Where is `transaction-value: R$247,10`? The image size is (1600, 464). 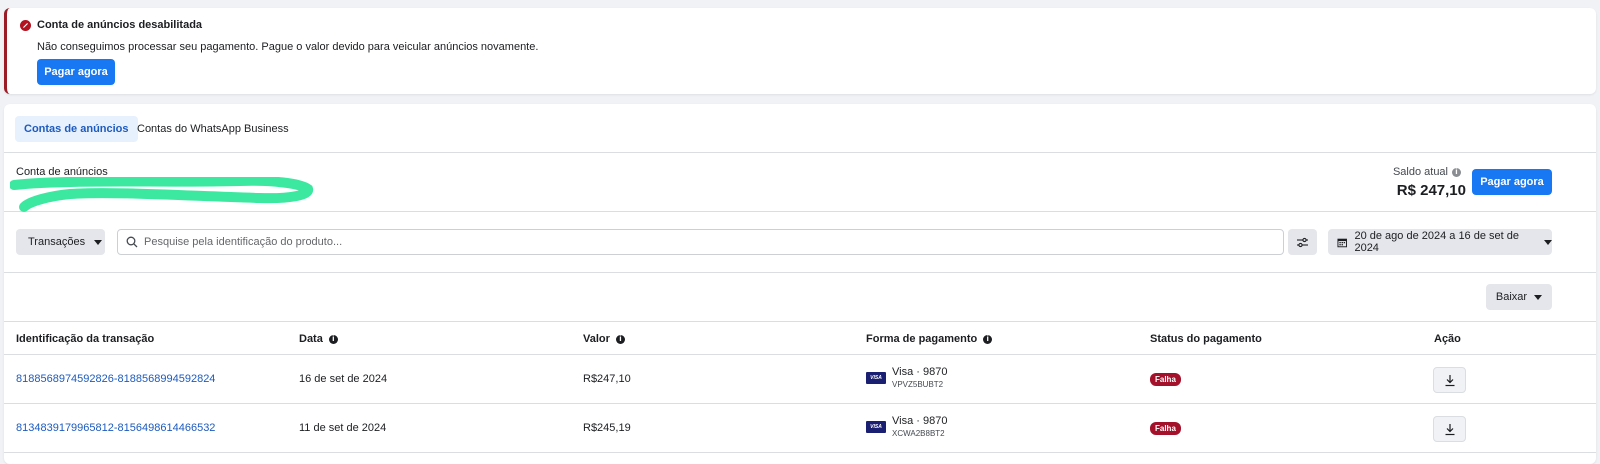 transaction-value: R$247,10 is located at coordinates (607, 379).